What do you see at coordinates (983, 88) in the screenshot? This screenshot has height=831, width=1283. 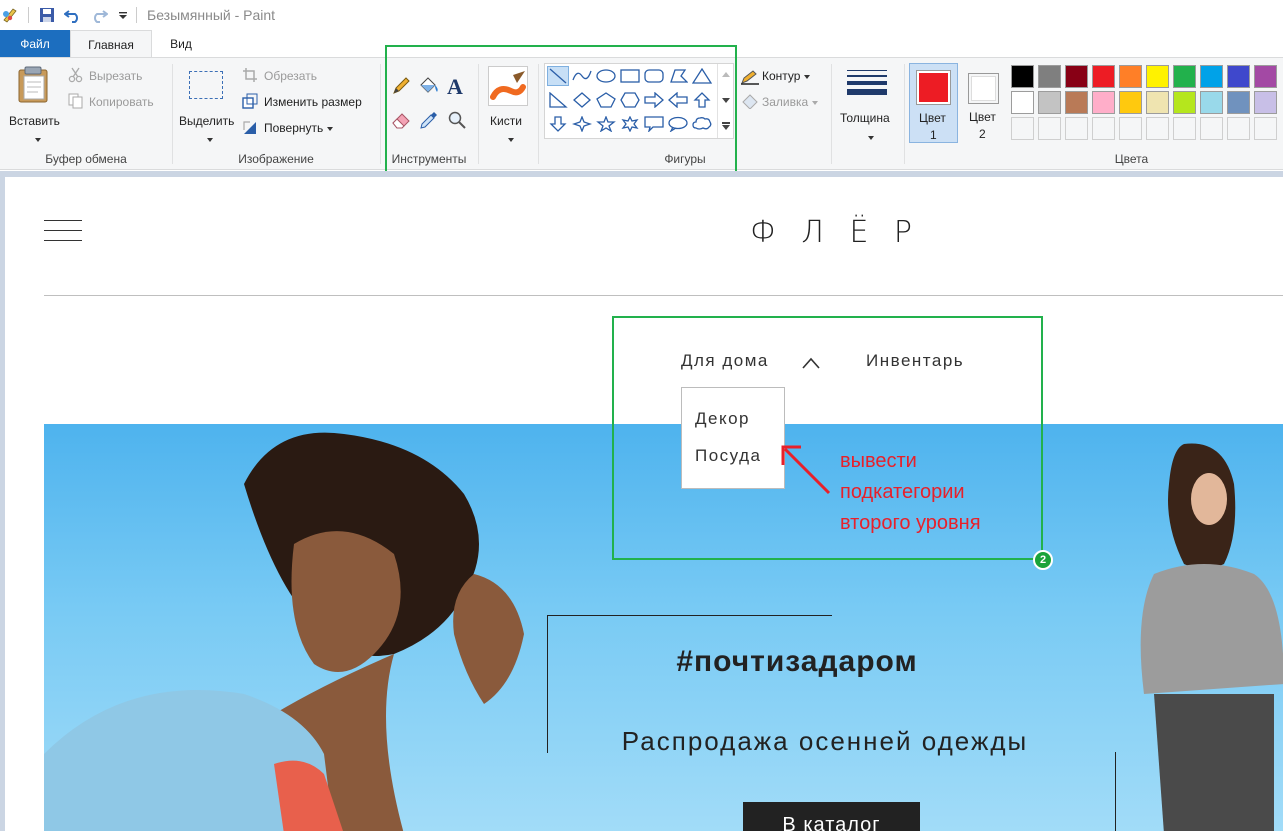 I see `color2-swatch` at bounding box center [983, 88].